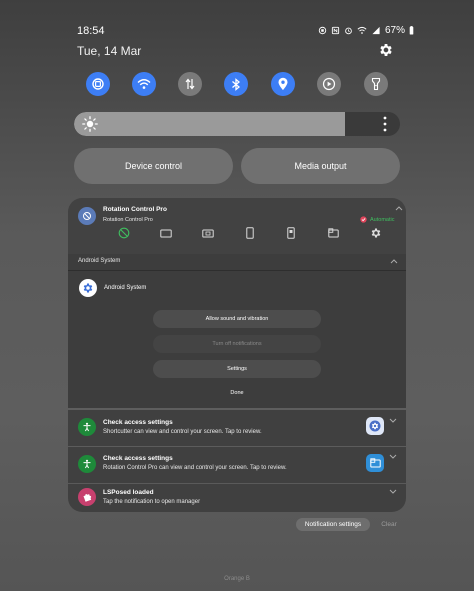 This screenshot has height=591, width=474. What do you see at coordinates (363, 219) in the screenshot?
I see `automatic-icon` at bounding box center [363, 219].